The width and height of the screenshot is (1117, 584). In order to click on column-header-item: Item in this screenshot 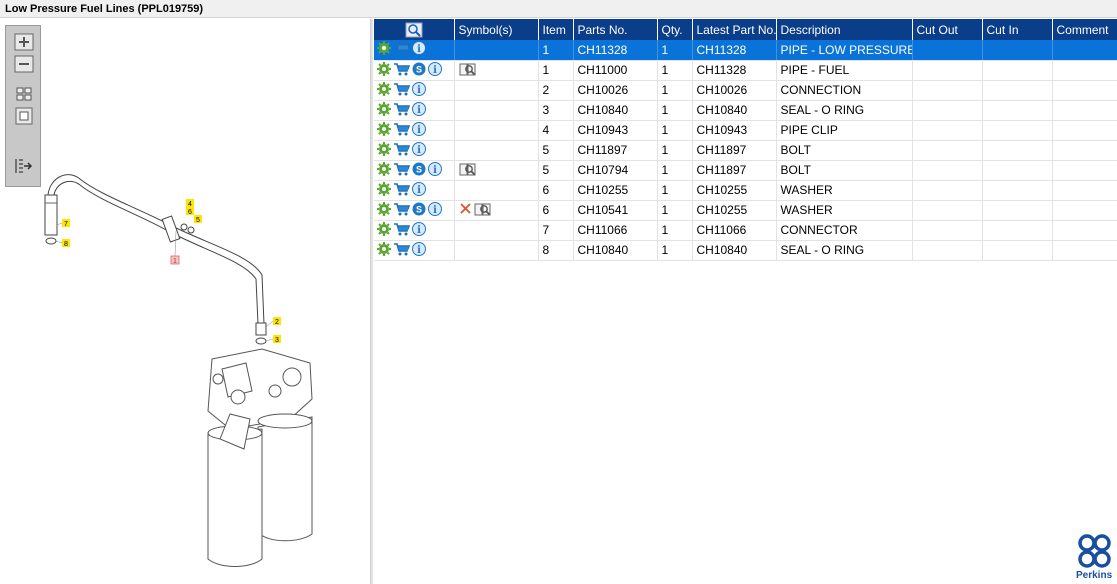, I will do `click(556, 29)`.